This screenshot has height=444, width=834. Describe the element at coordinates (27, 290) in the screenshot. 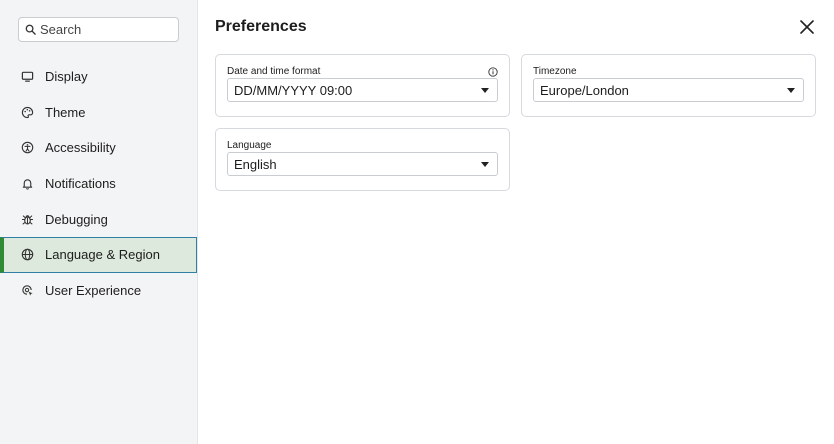

I see `ux-icon` at that location.